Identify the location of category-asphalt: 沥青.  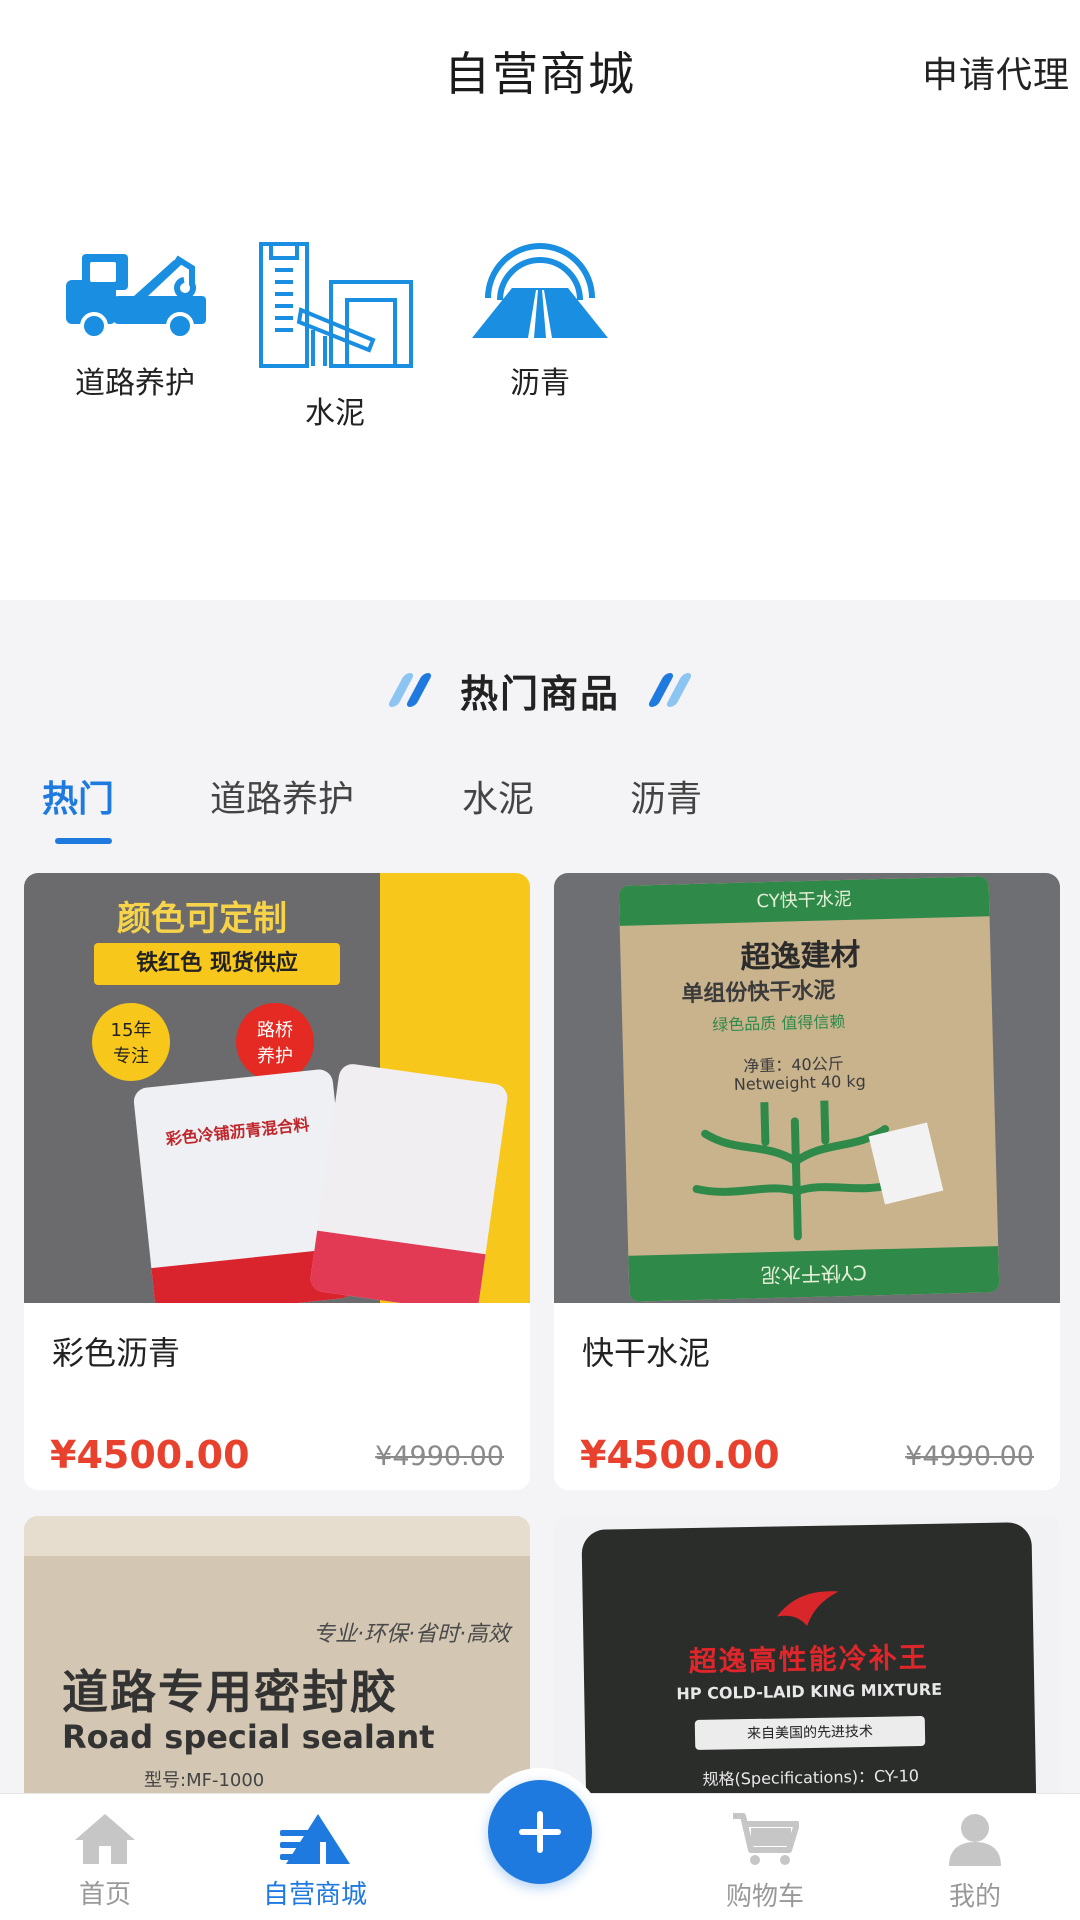
(540, 321).